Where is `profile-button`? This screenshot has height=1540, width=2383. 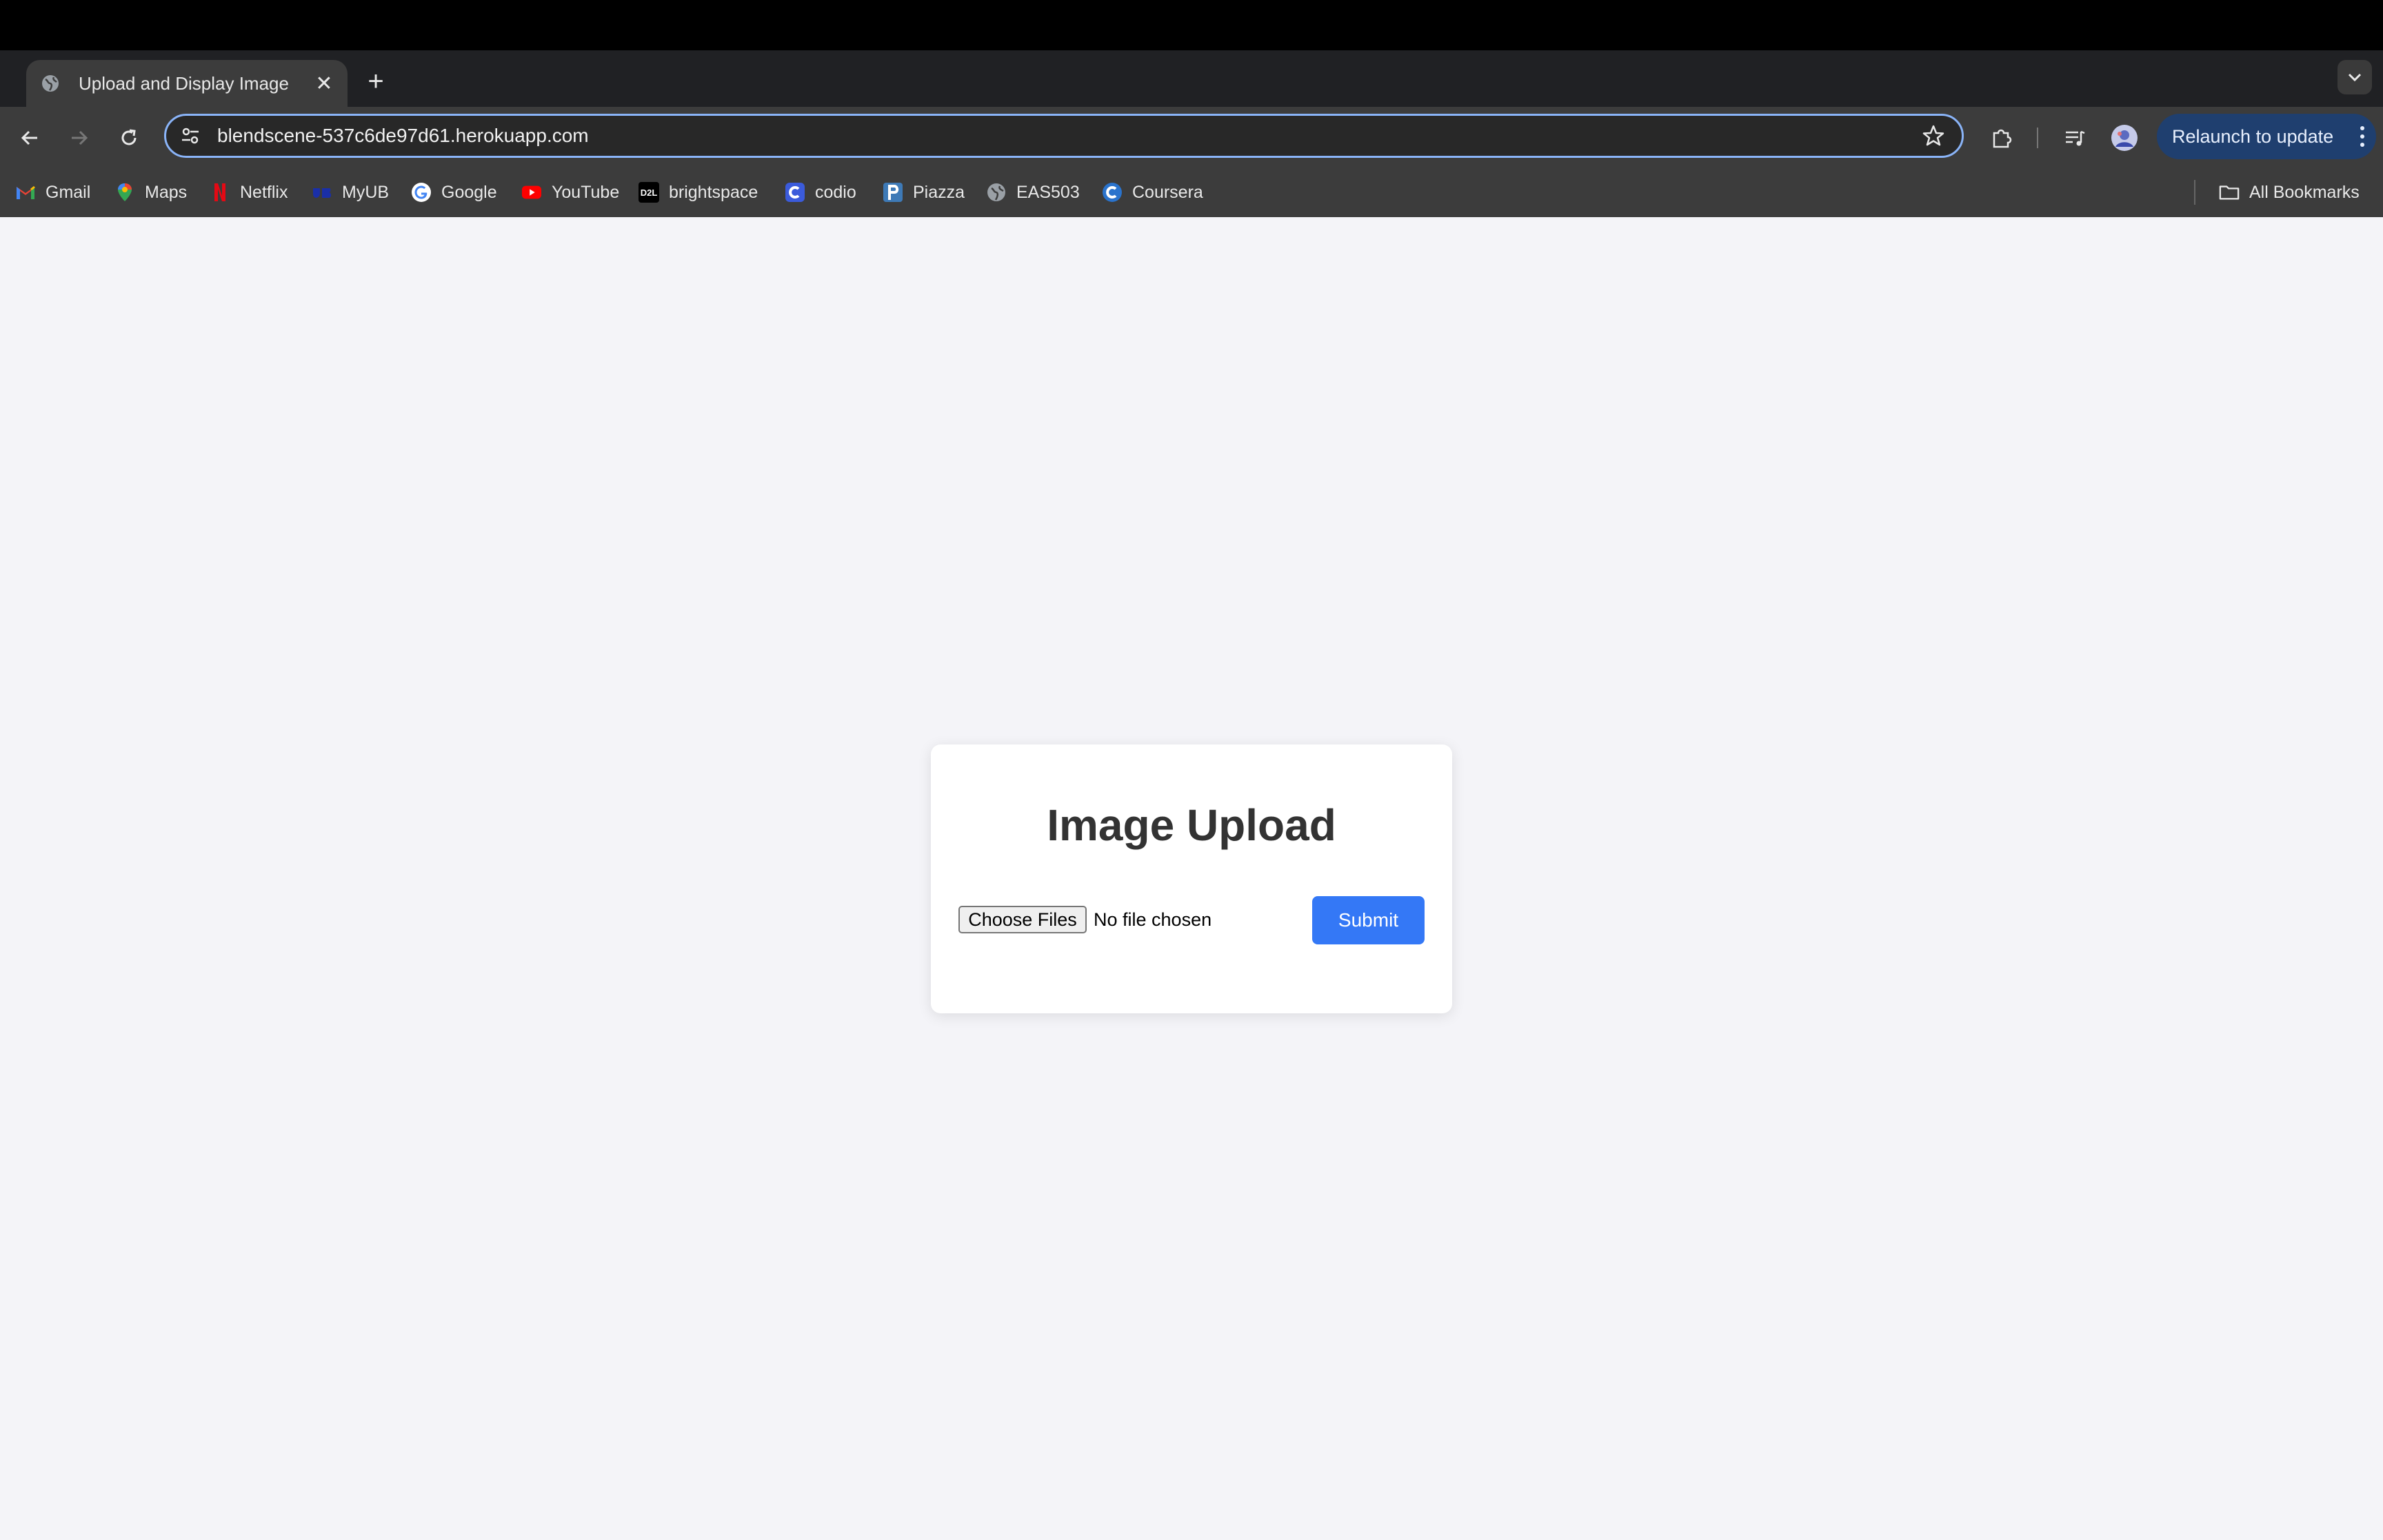 profile-button is located at coordinates (2124, 138).